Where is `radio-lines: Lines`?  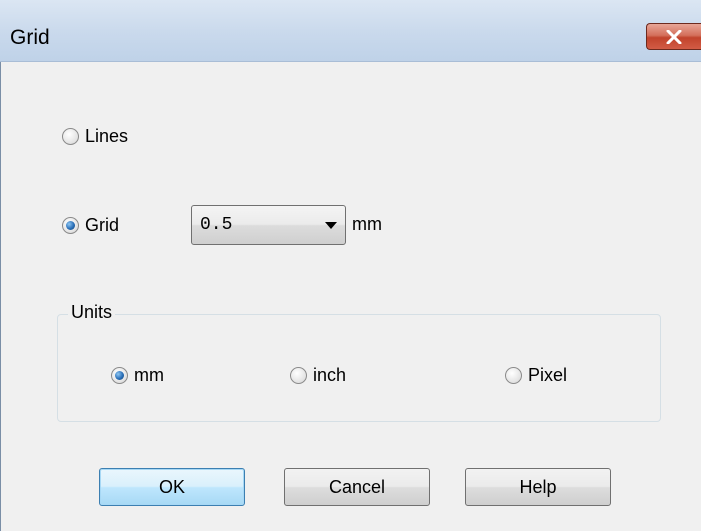
radio-lines: Lines is located at coordinates (95, 136).